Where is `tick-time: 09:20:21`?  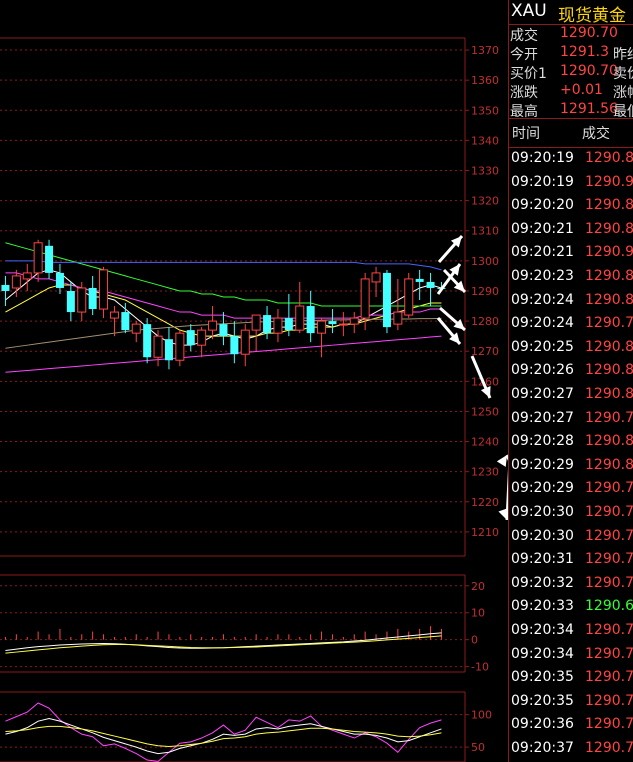 tick-time: 09:20:21 is located at coordinates (542, 252).